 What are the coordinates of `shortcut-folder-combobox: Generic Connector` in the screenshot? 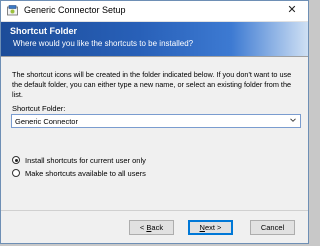 It's located at (156, 121).